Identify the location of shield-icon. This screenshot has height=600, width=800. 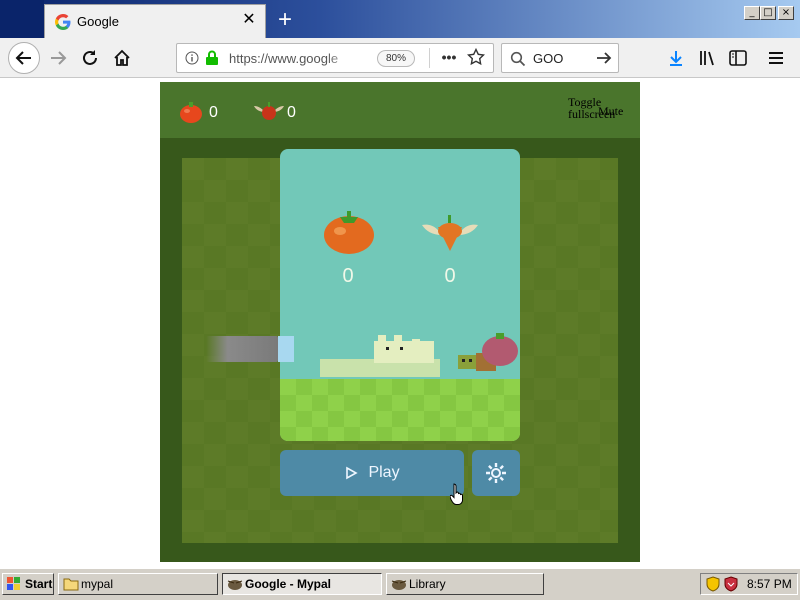
(713, 584).